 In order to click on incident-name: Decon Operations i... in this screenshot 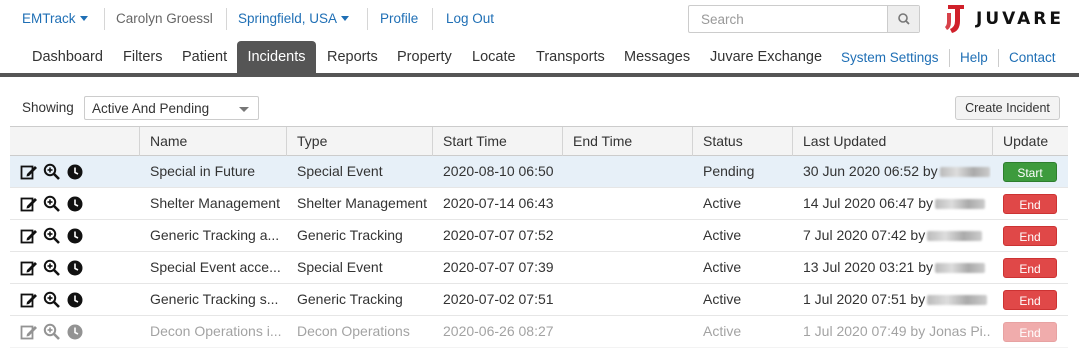, I will do `click(217, 332)`.